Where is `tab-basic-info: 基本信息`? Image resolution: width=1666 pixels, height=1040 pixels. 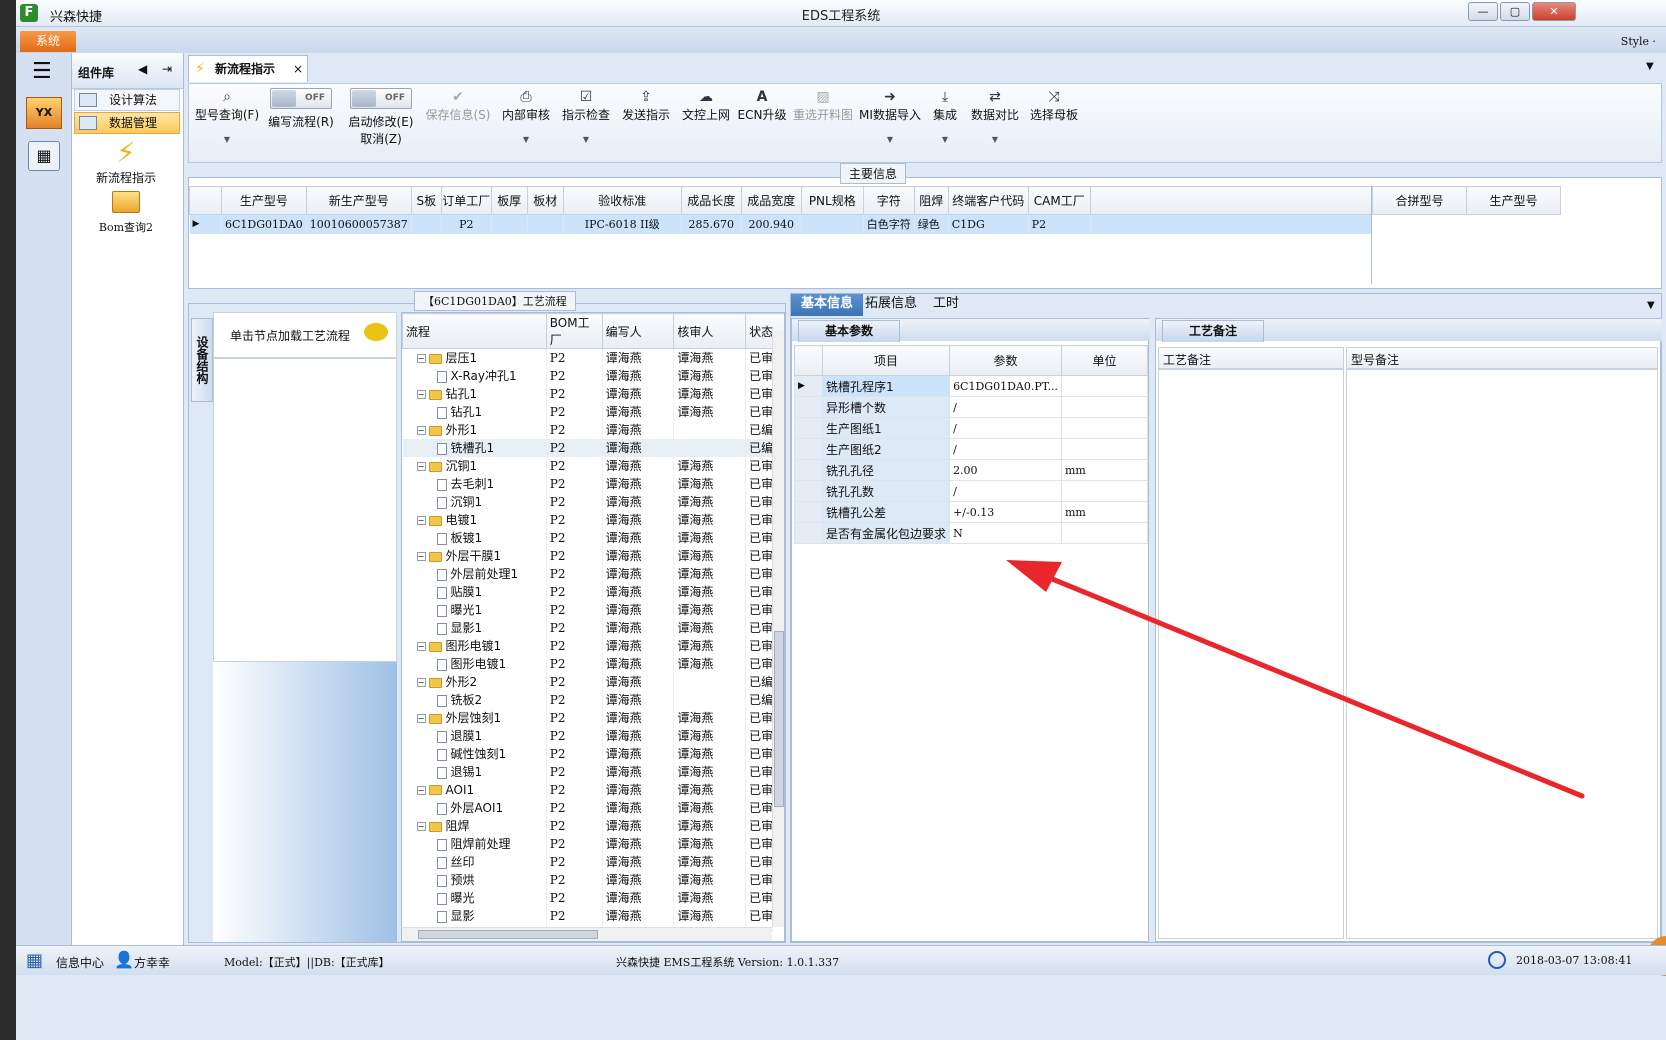 tab-basic-info: 基本信息 is located at coordinates (827, 305).